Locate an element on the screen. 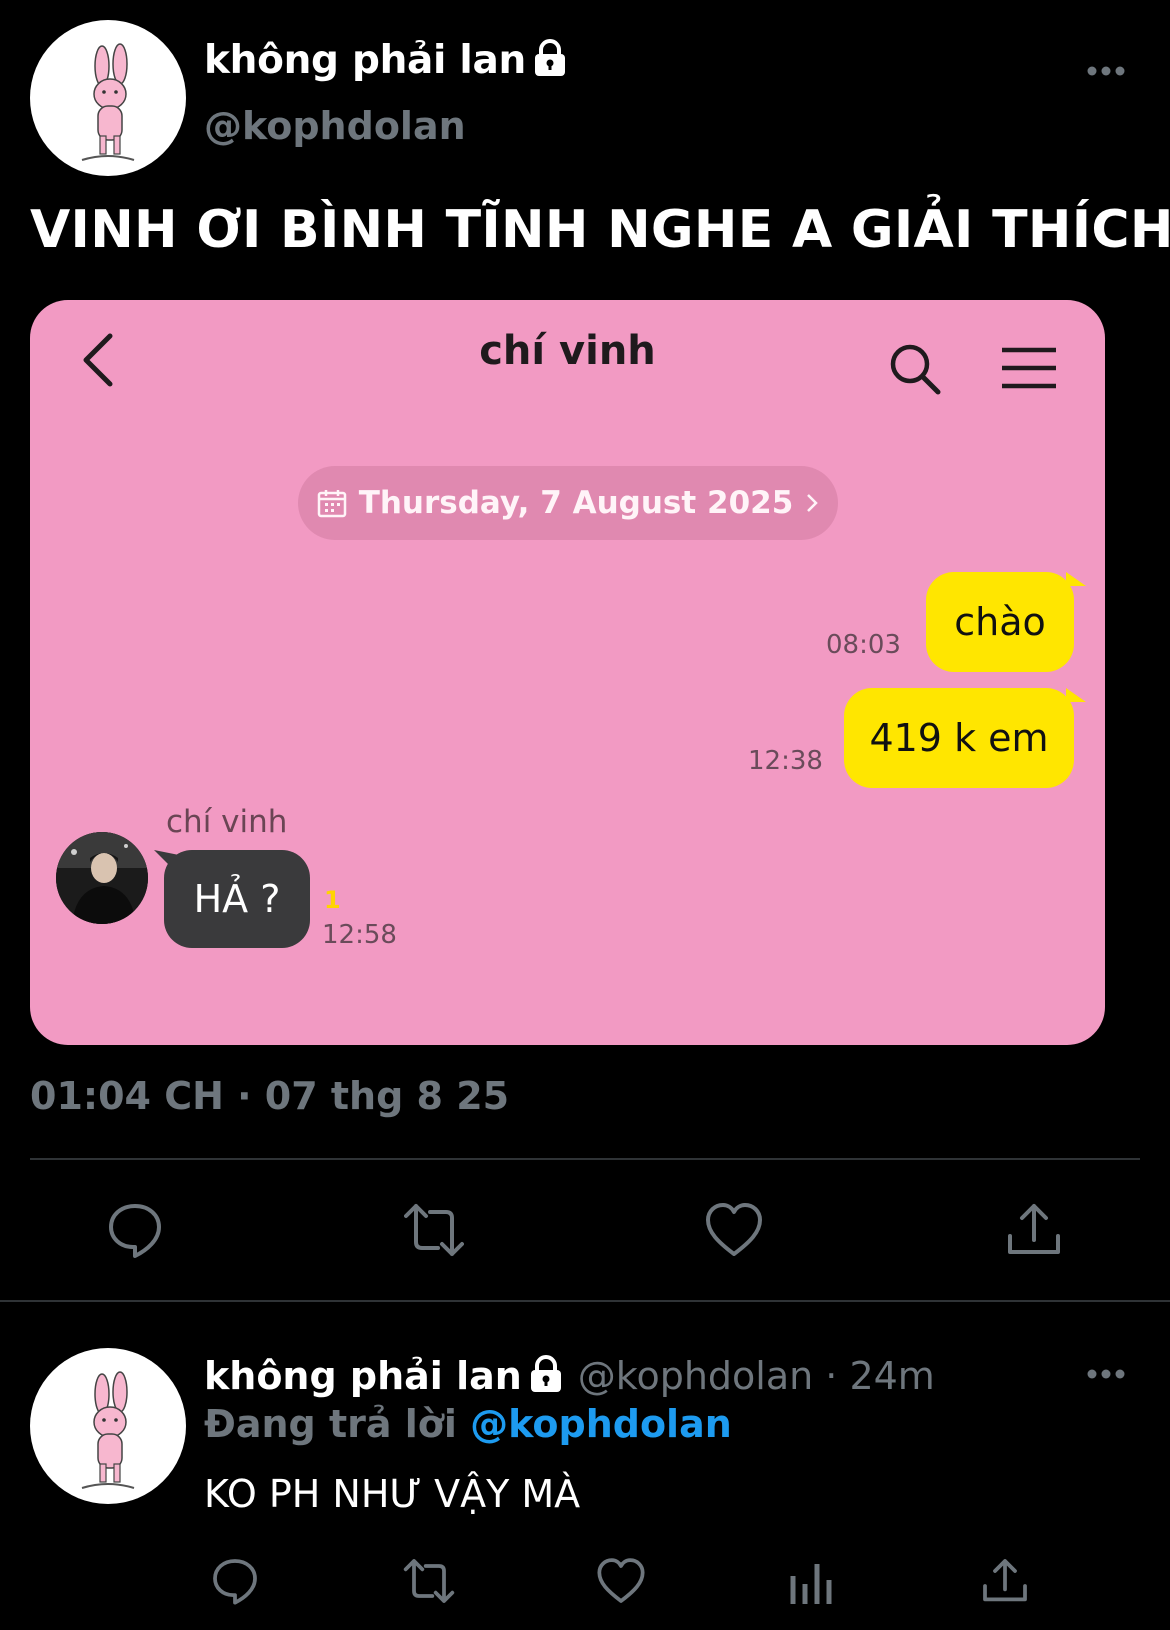 The width and height of the screenshot is (1170, 1630). outgoing-message: chào is located at coordinates (1000, 622).